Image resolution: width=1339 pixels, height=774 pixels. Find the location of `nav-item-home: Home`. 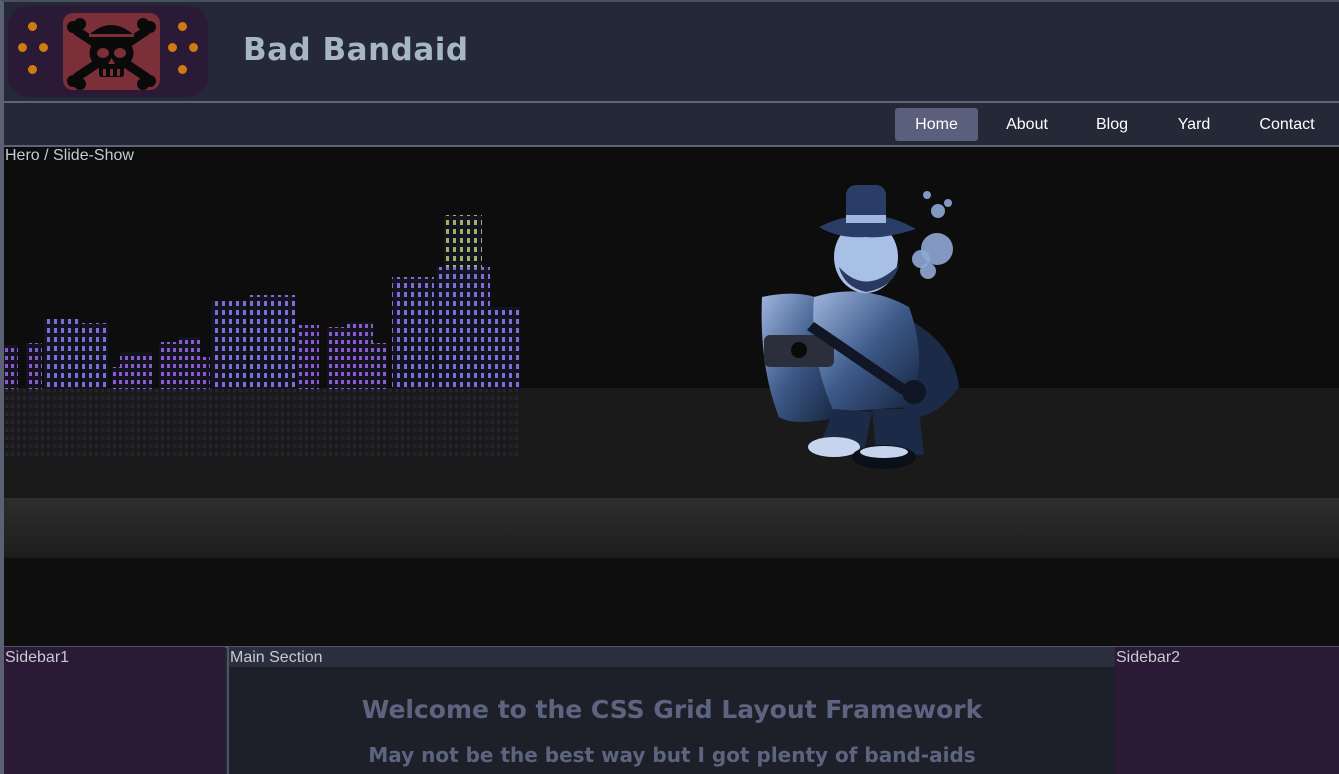

nav-item-home: Home is located at coordinates (936, 124).